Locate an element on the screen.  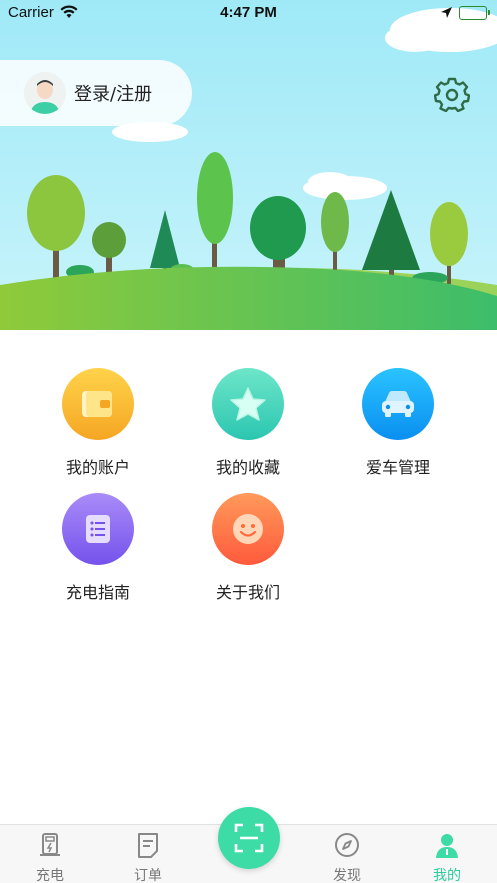
person-icon is located at coordinates (447, 846).